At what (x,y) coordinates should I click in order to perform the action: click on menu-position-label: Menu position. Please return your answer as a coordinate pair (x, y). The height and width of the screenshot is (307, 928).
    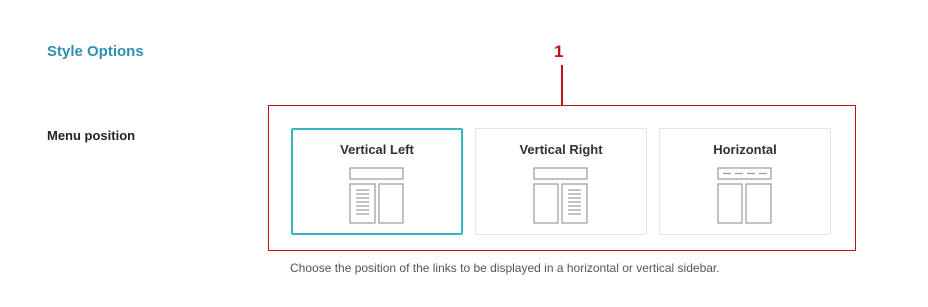
    Looking at the image, I should click on (91, 135).